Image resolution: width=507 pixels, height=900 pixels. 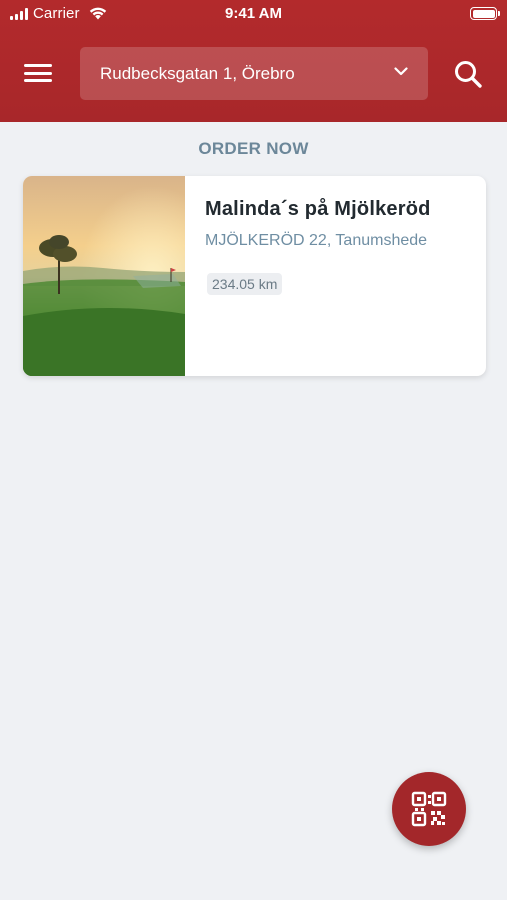 I want to click on section-title: ORDER NOW, so click(x=253, y=148).